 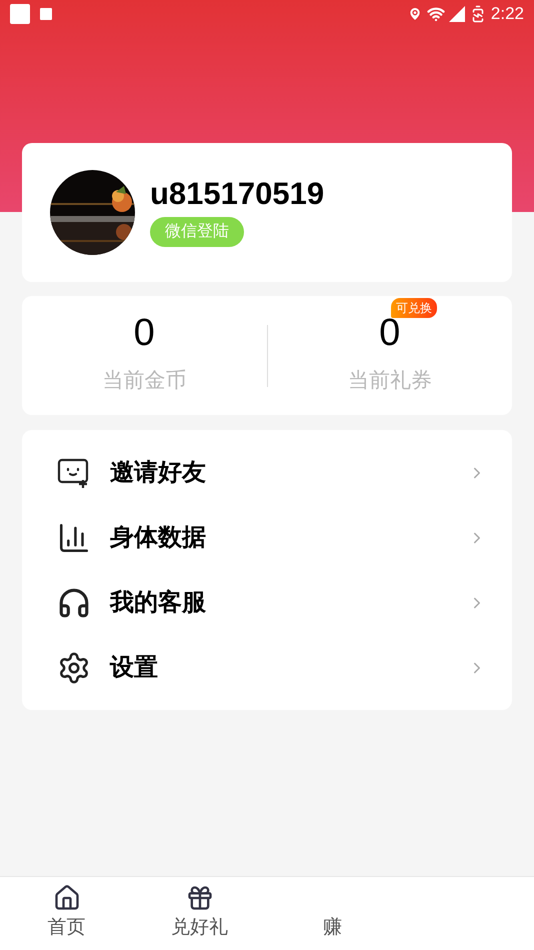 I want to click on menu-item: 设置, so click(x=267, y=667).